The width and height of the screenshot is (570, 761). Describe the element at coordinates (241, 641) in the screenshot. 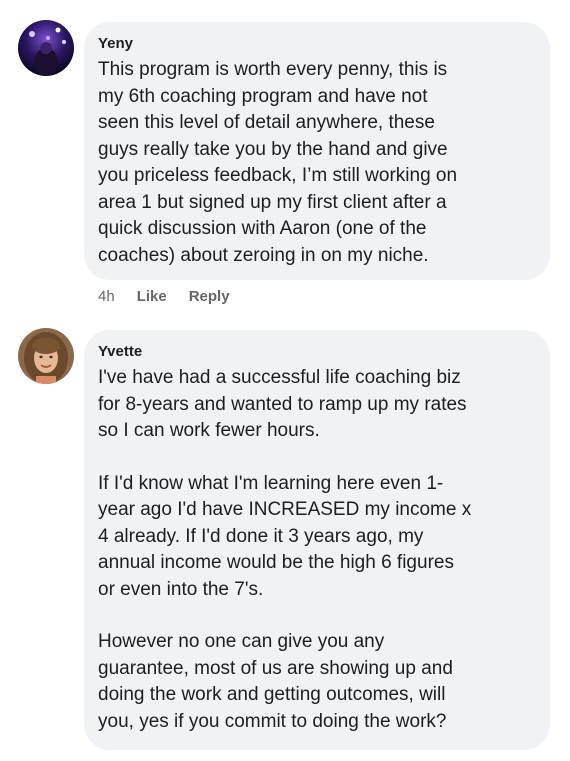

I see `comment-line: However no one can give you any` at that location.